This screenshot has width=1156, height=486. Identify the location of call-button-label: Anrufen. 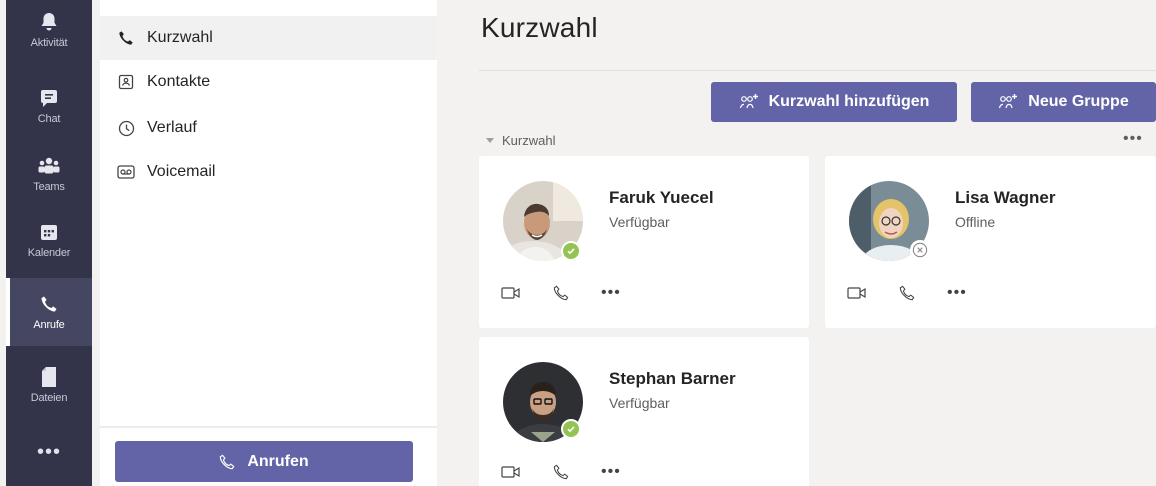
(278, 461).